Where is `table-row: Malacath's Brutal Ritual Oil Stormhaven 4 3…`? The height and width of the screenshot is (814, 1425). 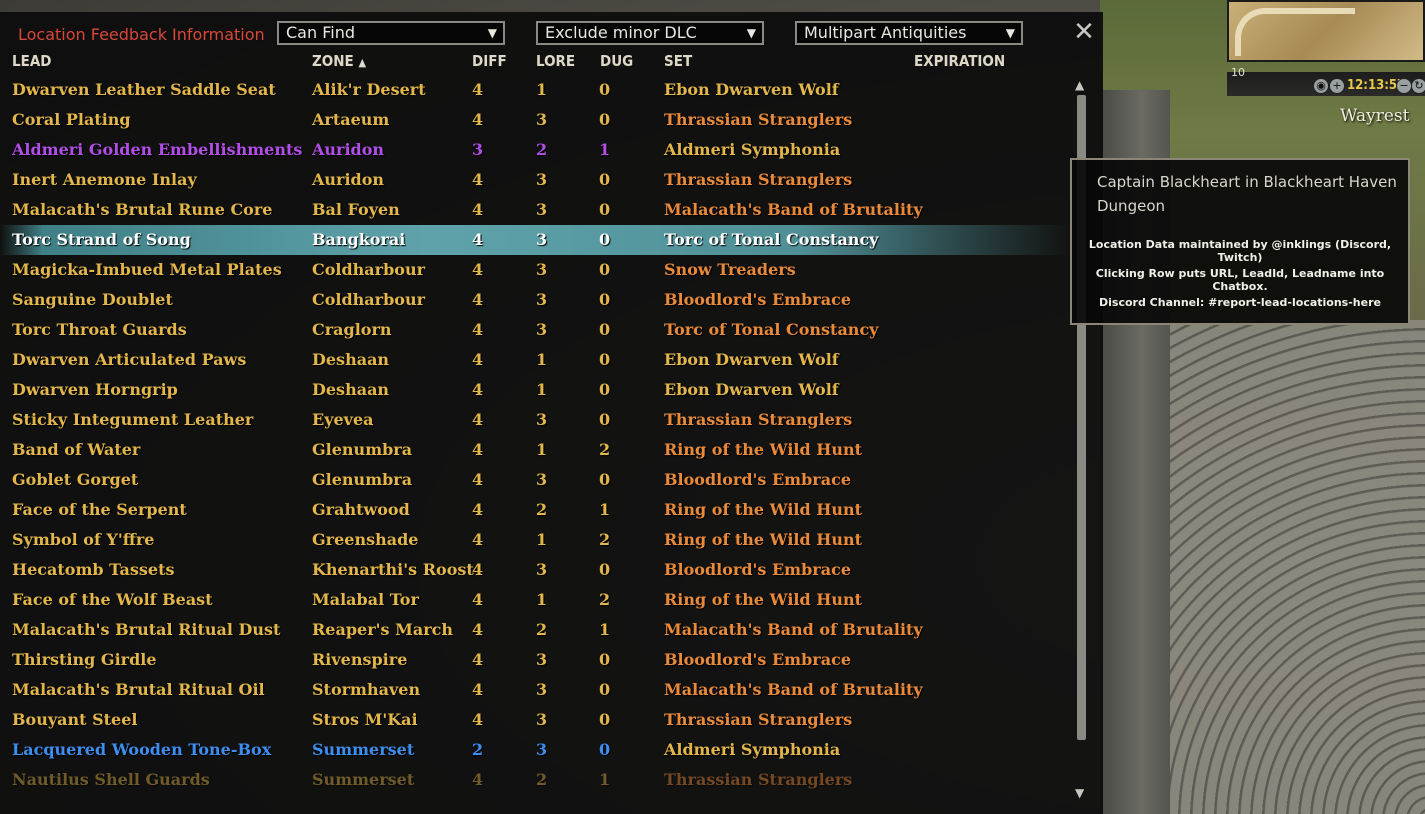 table-row: Malacath's Brutal Ritual Oil Stormhaven 4 3… is located at coordinates (535, 690).